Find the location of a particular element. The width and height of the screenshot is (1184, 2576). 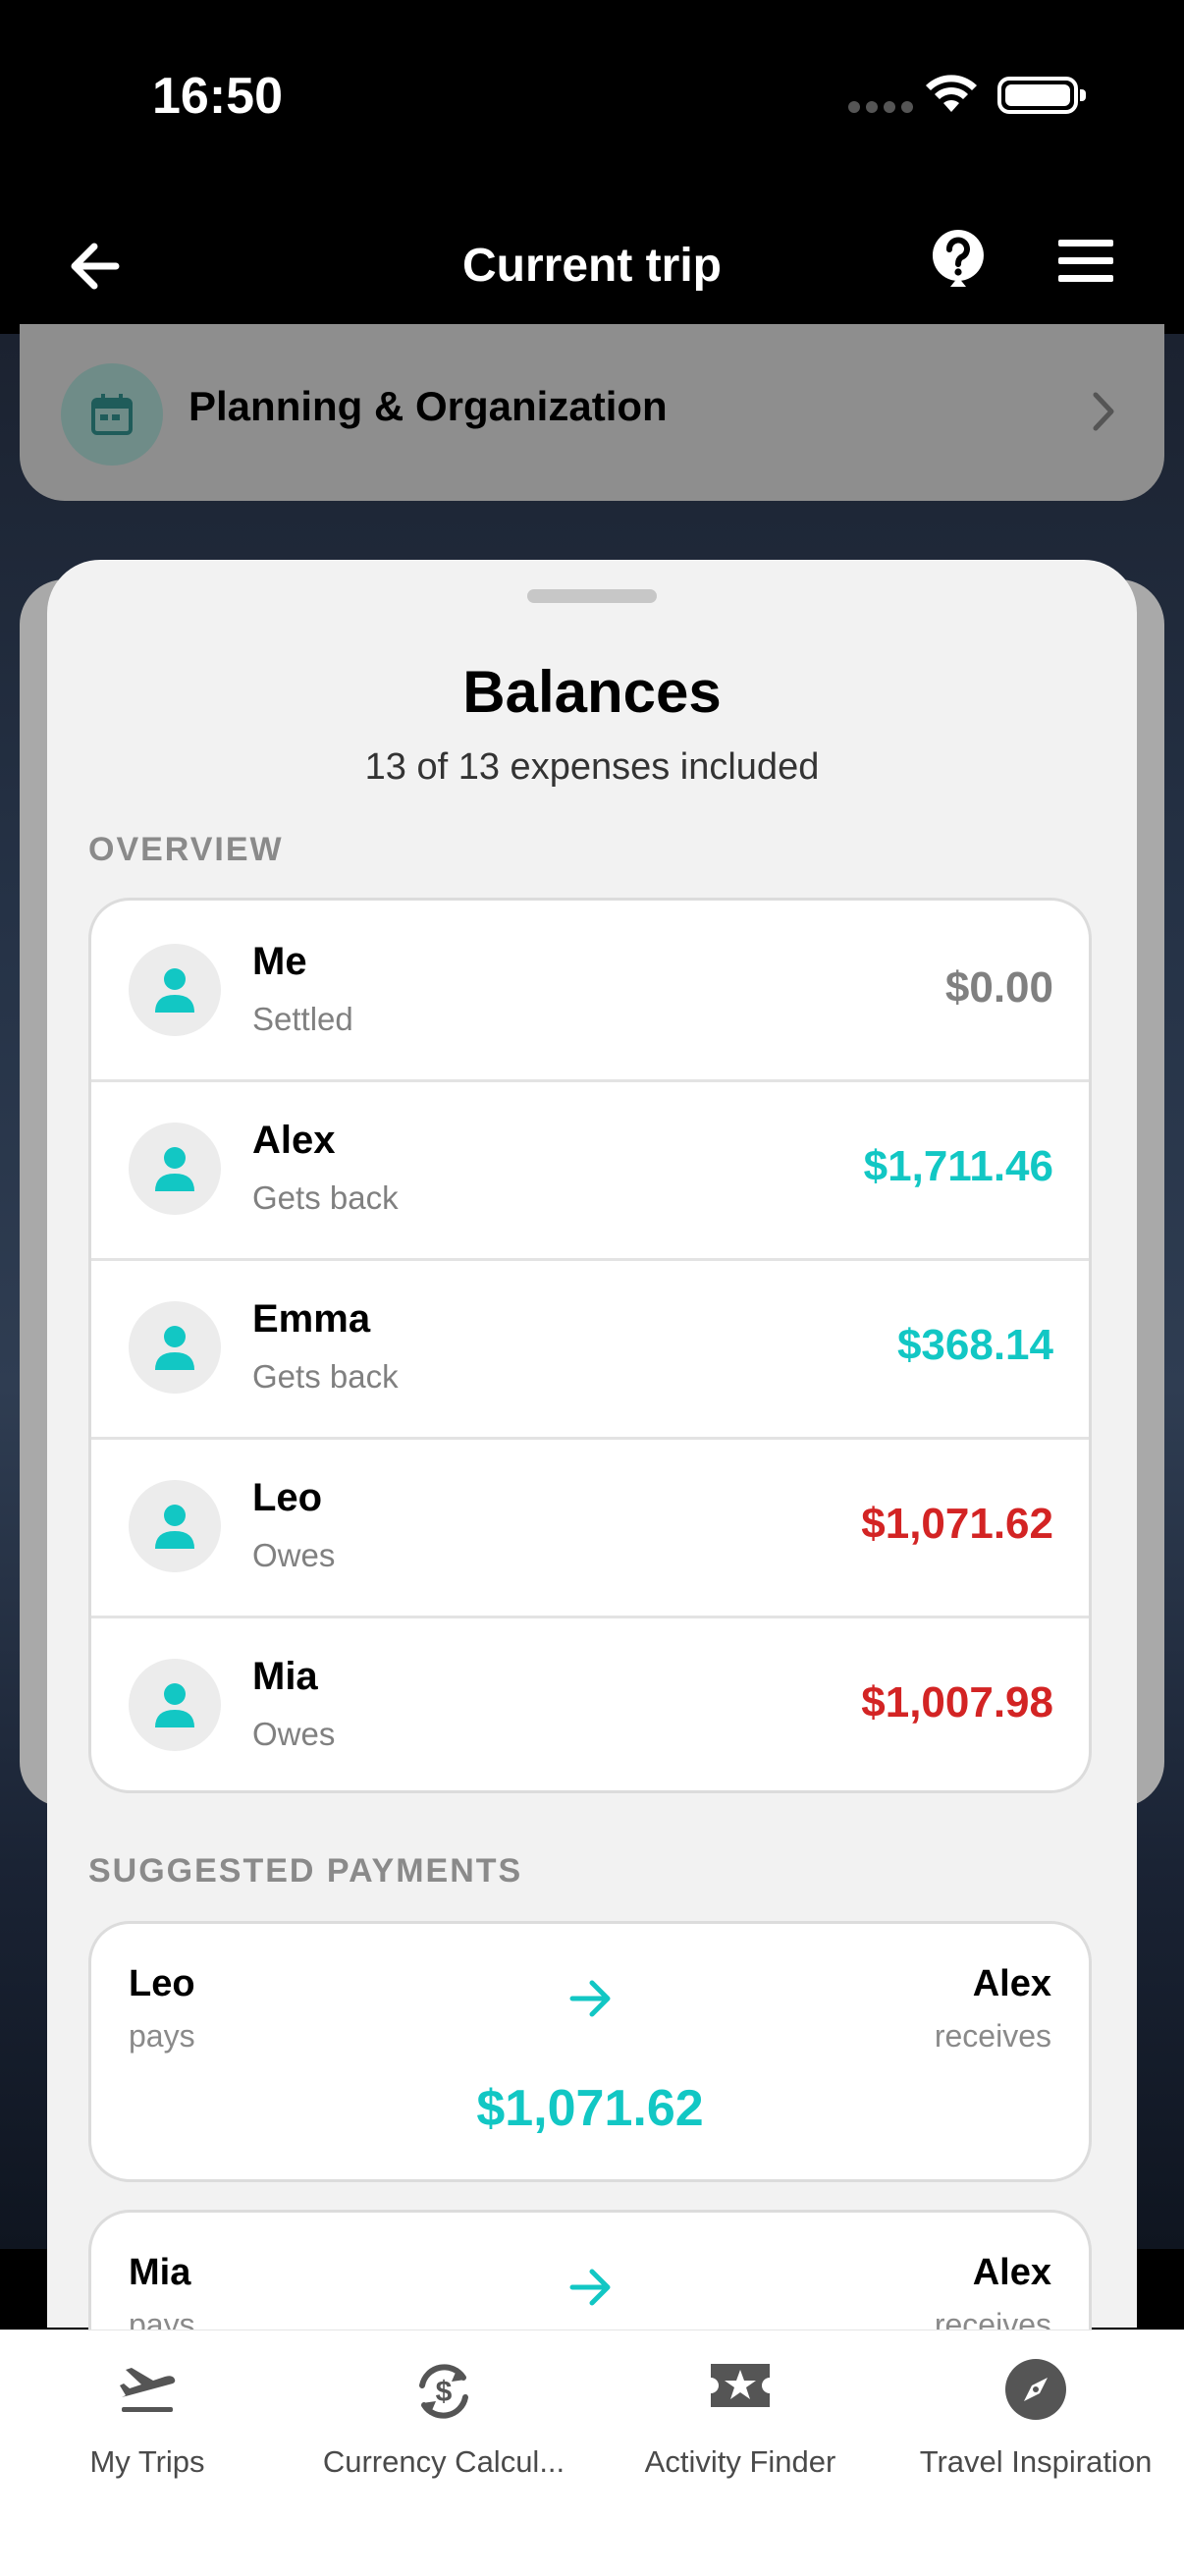

calendar-icon is located at coordinates (112, 415).